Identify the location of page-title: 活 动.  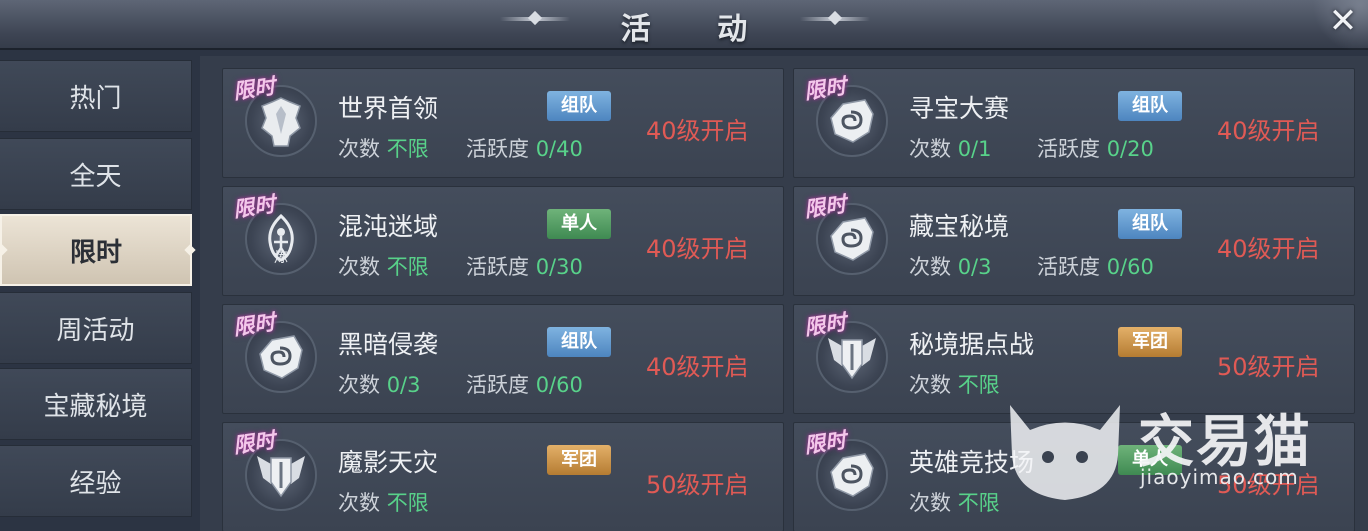
(698, 29).